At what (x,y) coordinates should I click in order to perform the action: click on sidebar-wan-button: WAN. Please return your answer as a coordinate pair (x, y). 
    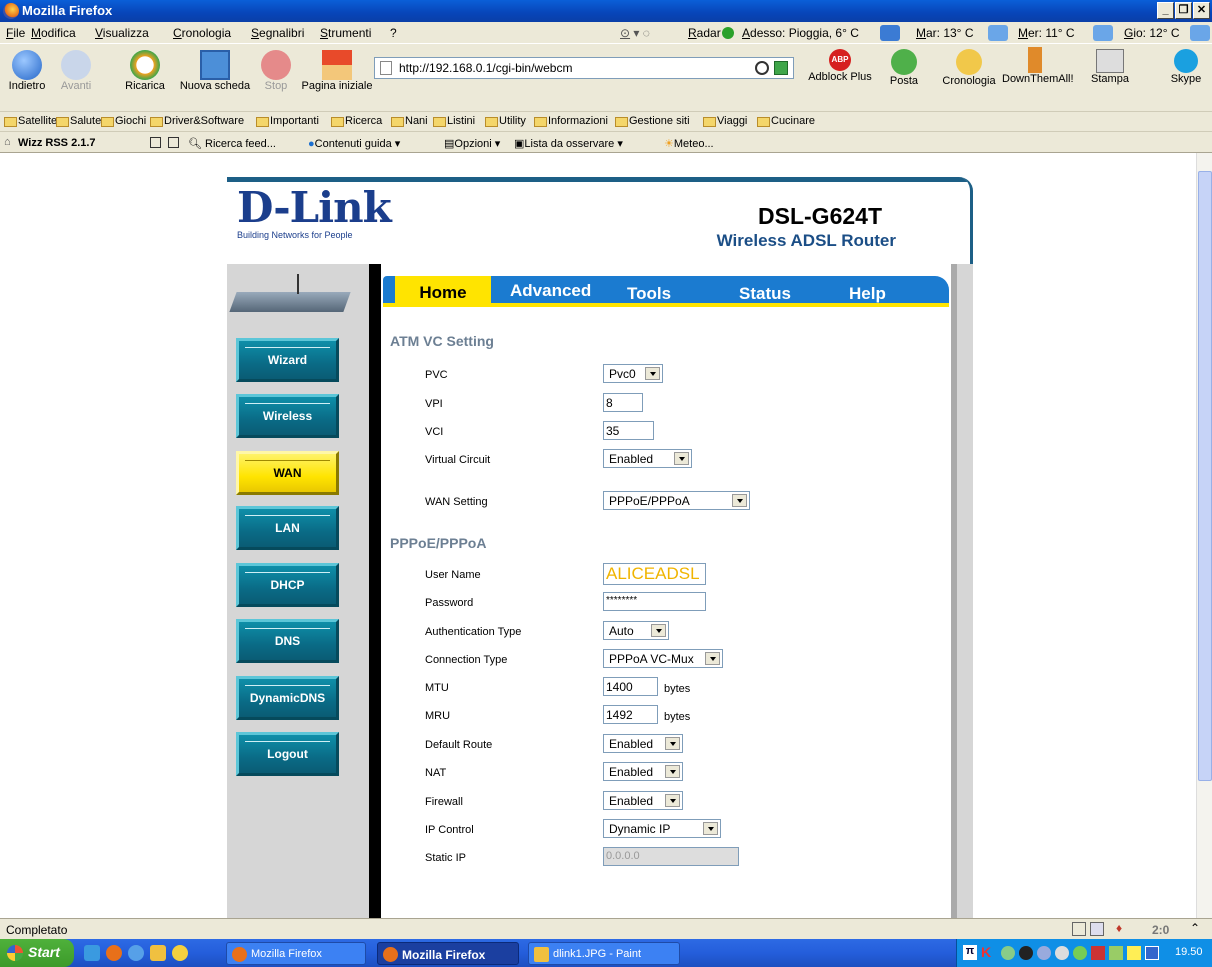
    Looking at the image, I should click on (287, 473).